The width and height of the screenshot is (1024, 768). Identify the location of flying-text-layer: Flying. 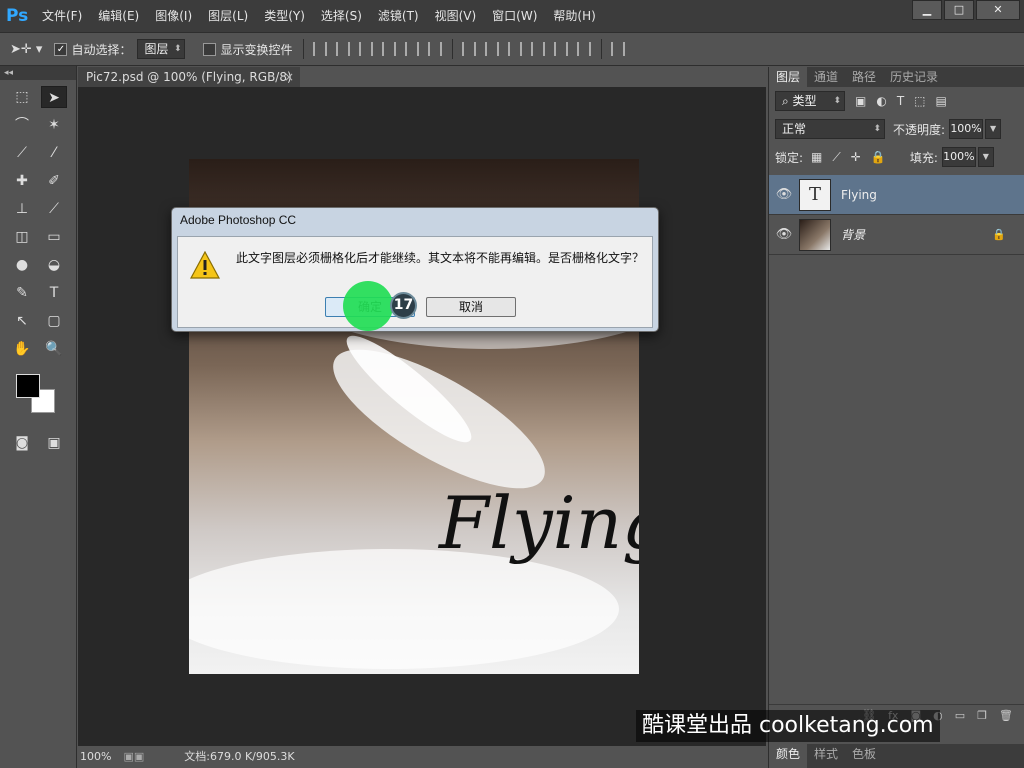
(539, 523).